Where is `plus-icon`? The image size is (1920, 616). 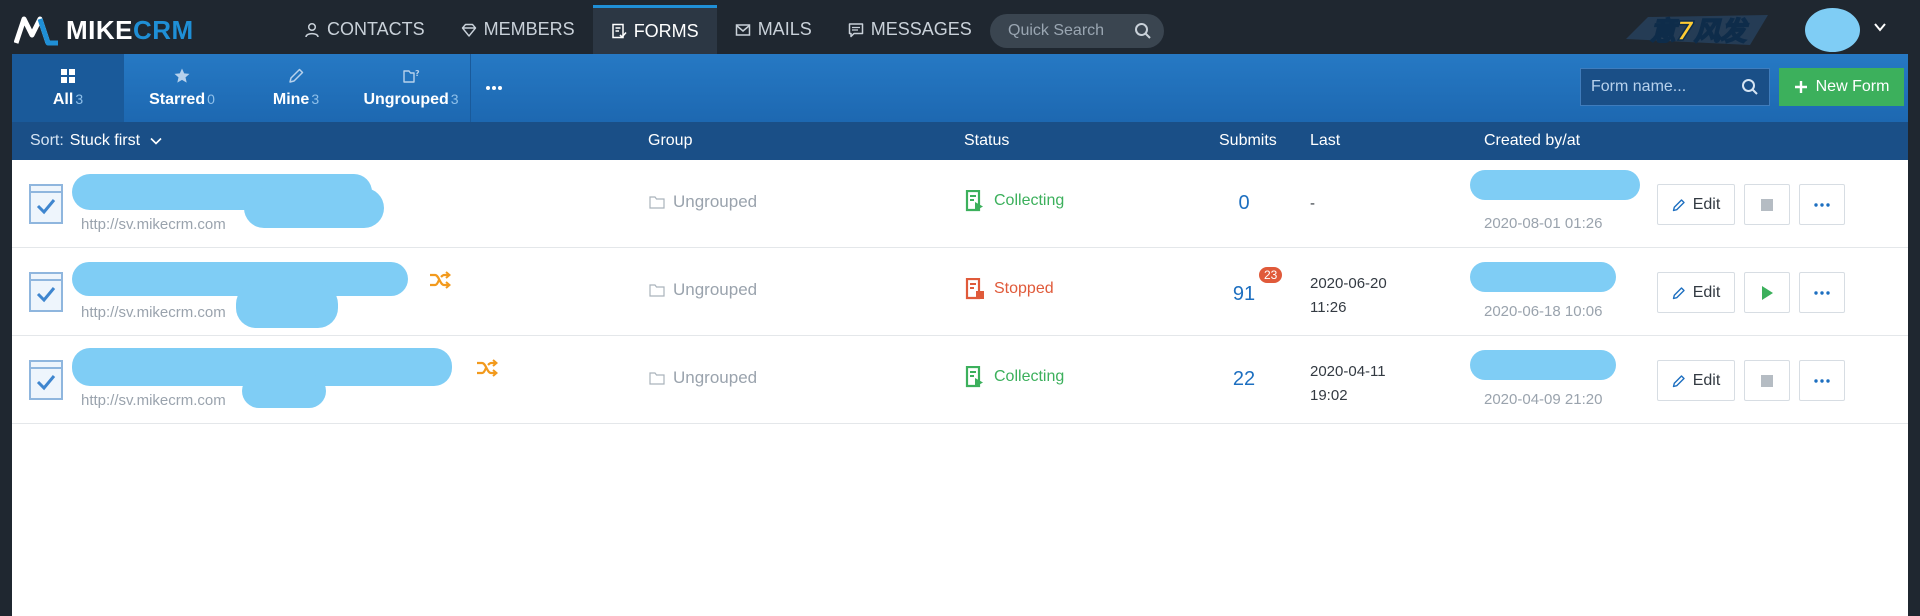
plus-icon is located at coordinates (1800, 87).